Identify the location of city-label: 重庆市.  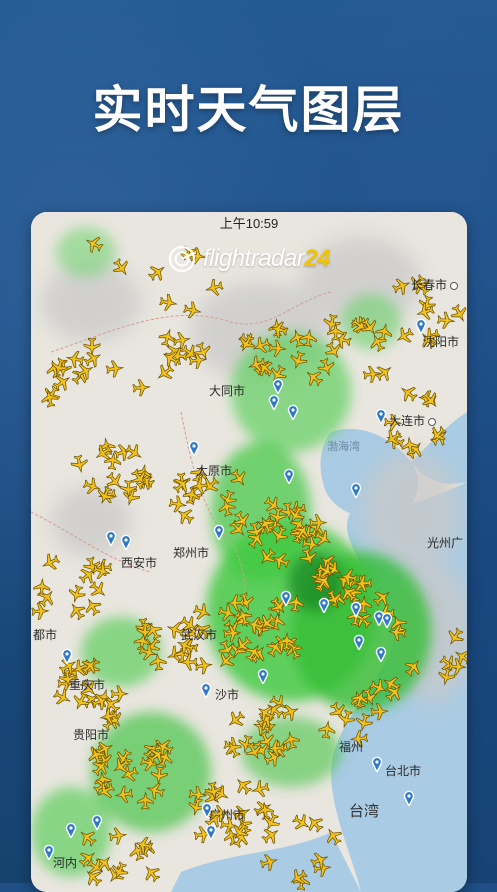
(87, 684).